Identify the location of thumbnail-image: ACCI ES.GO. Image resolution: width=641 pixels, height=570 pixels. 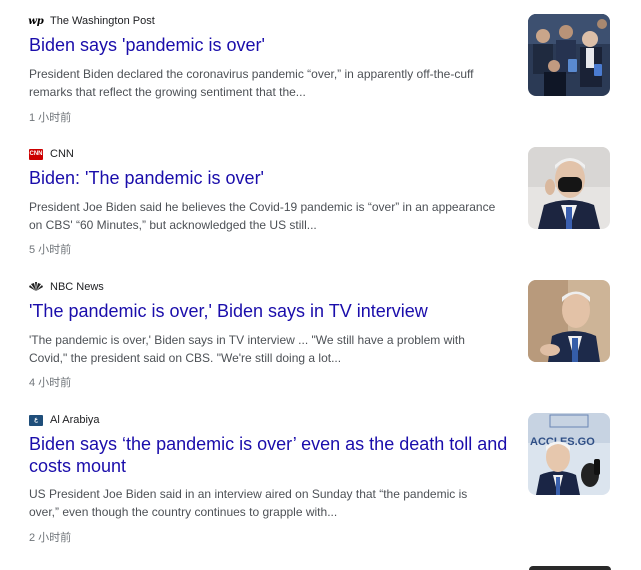
(569, 454).